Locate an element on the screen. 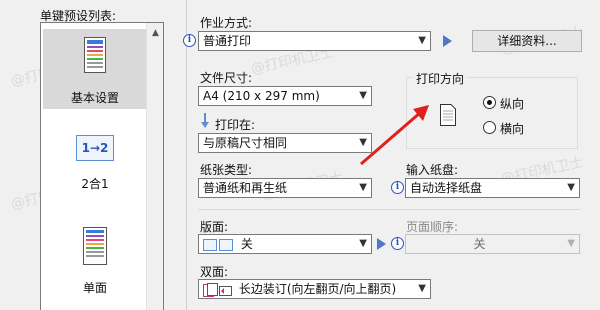 Image resolution: width=600 pixels, height=310 pixels. down-arrow-icon is located at coordinates (205, 120).